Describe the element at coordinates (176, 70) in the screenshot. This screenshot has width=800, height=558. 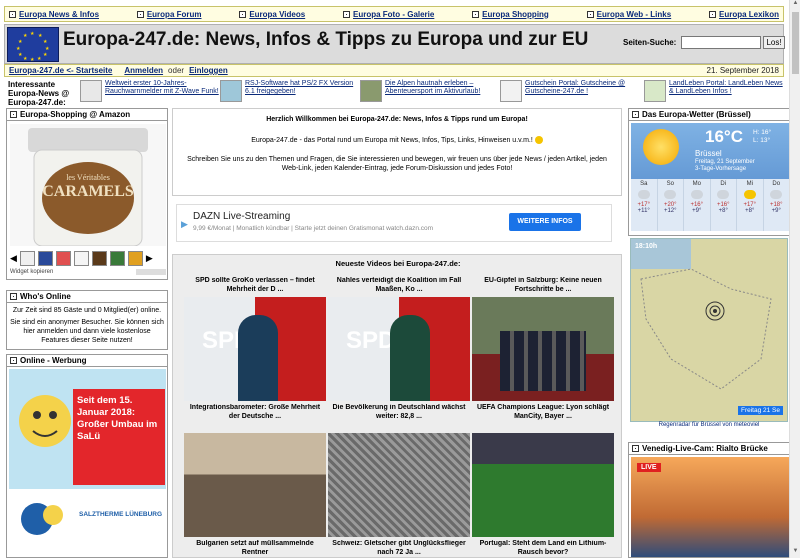
I see `or-text: oder` at that location.